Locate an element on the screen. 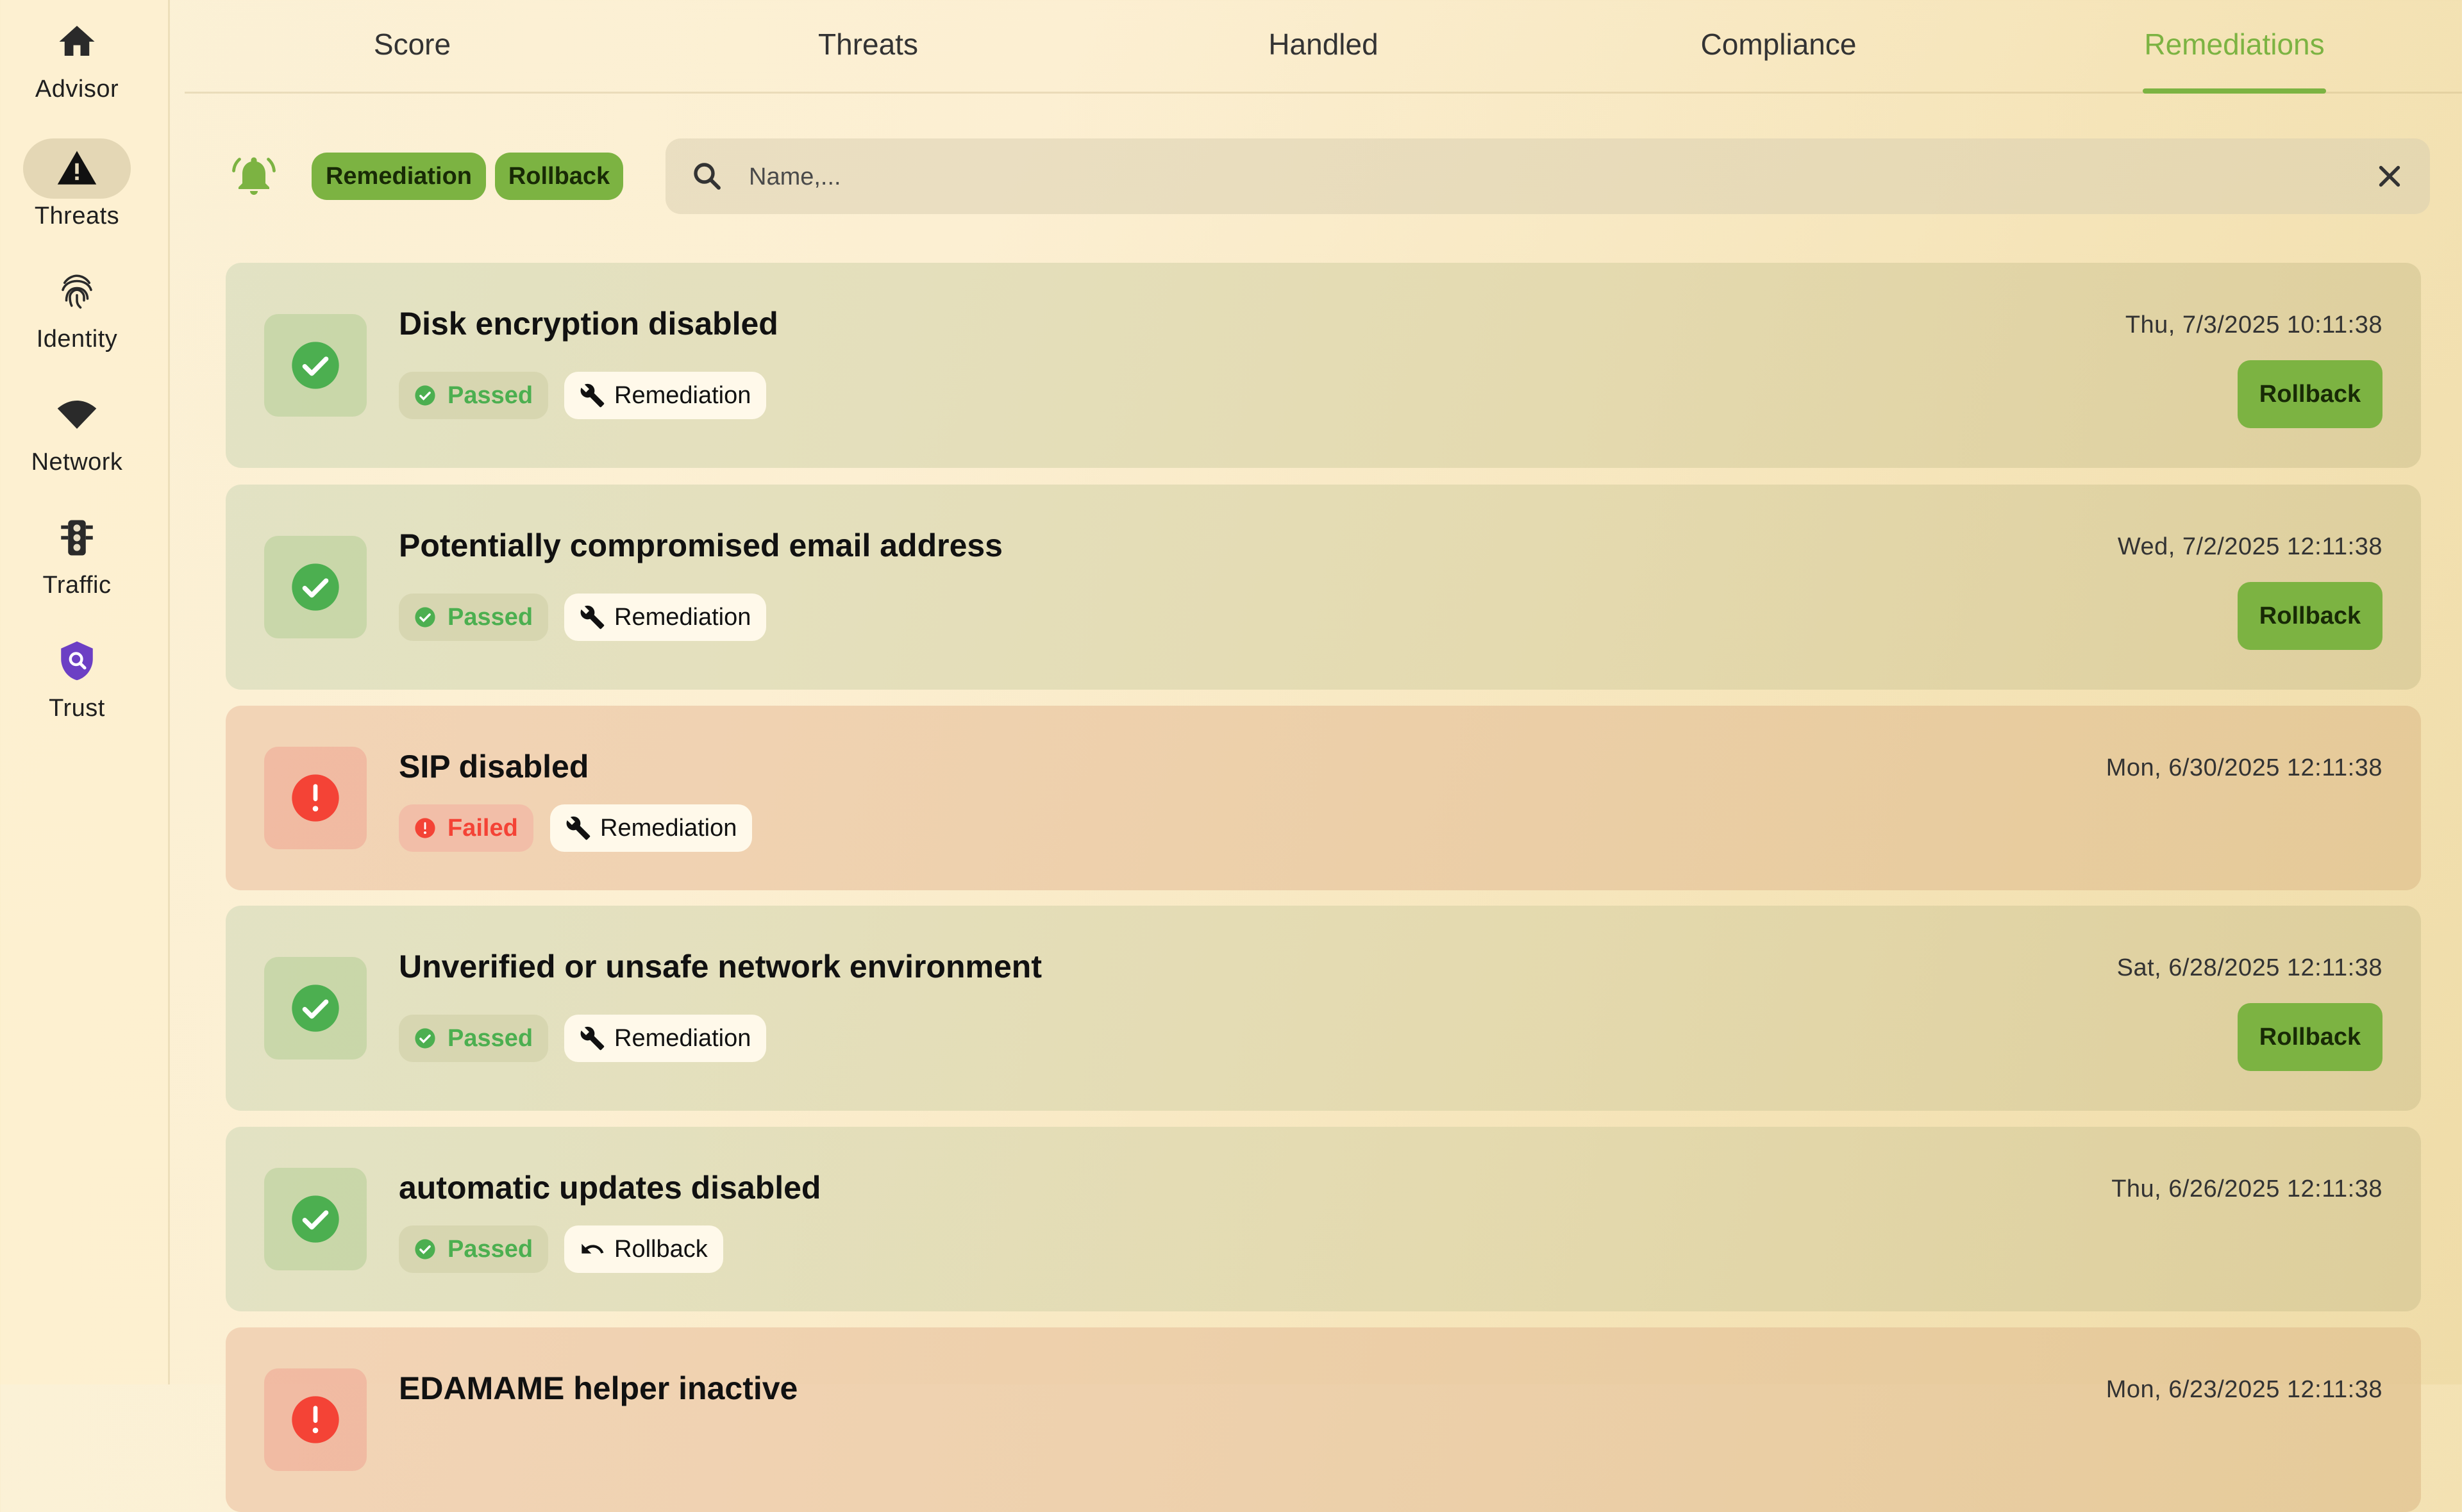 The height and width of the screenshot is (1512, 2462). action-label: Rollback is located at coordinates (661, 1249).